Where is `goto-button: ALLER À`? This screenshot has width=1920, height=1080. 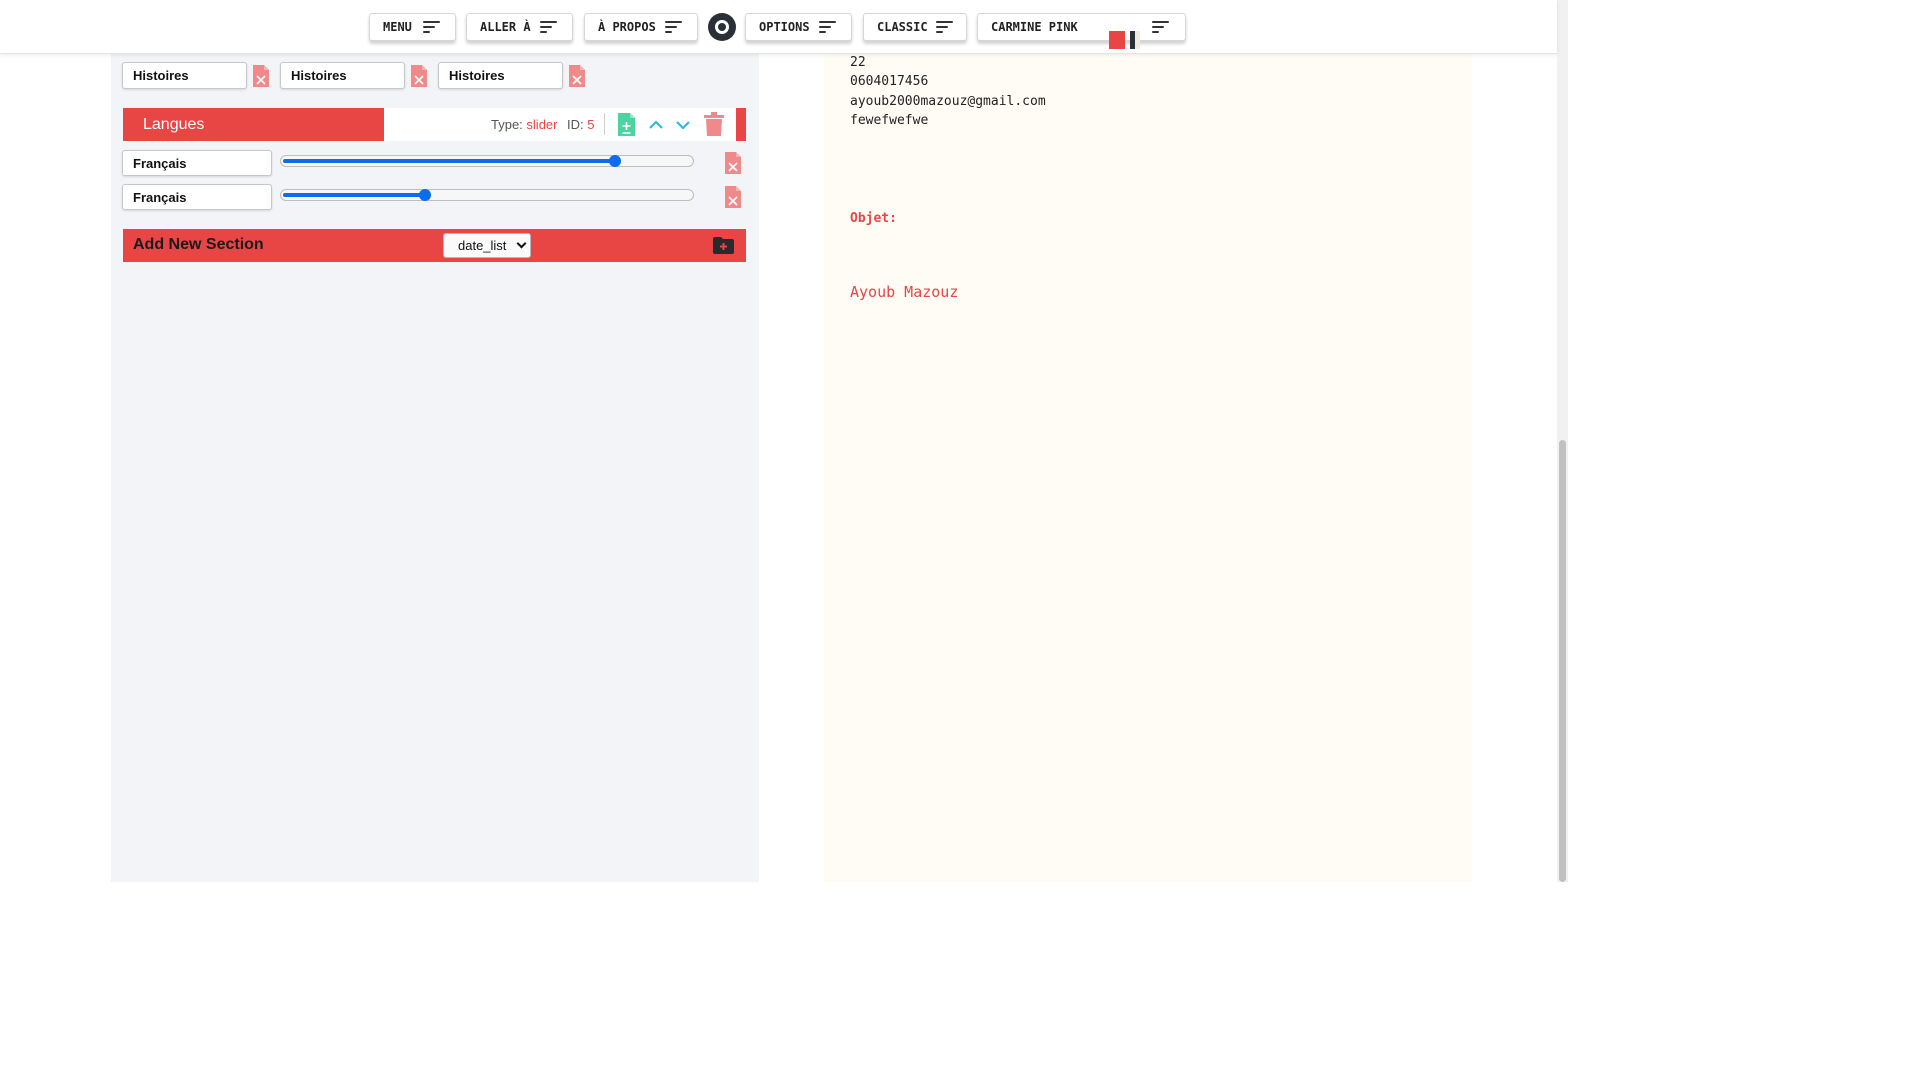
goto-button: ALLER À is located at coordinates (519, 27).